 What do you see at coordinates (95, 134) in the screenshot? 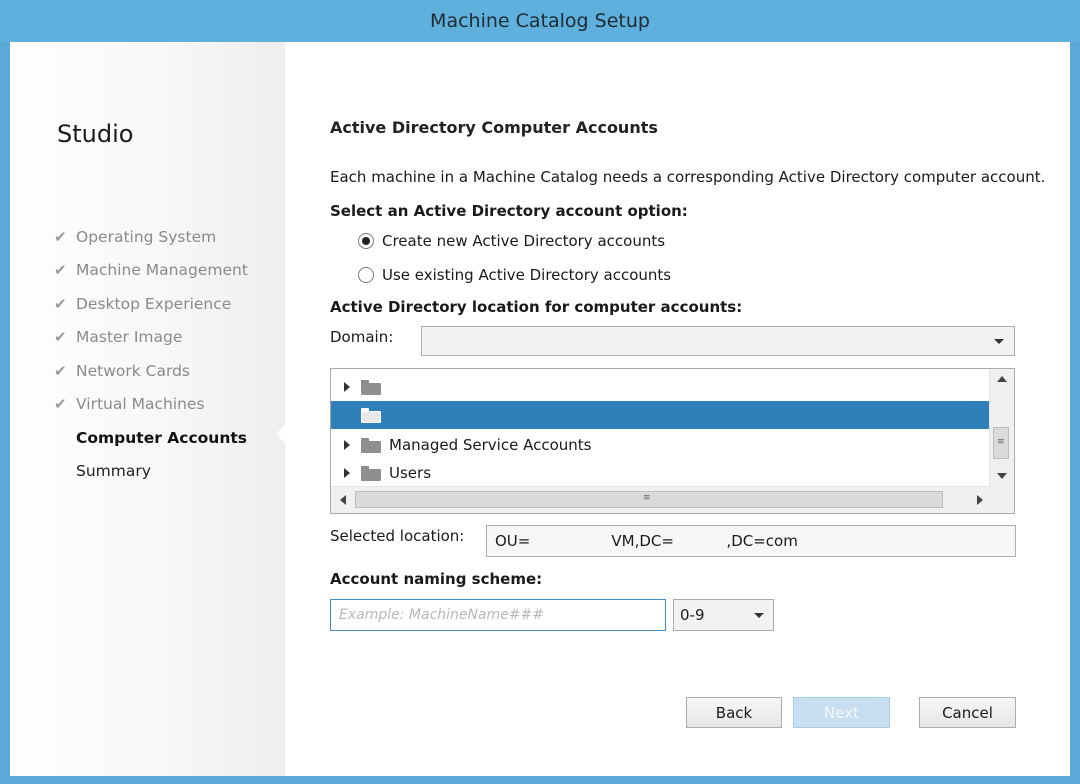
I see `sidebar-title: Studio` at bounding box center [95, 134].